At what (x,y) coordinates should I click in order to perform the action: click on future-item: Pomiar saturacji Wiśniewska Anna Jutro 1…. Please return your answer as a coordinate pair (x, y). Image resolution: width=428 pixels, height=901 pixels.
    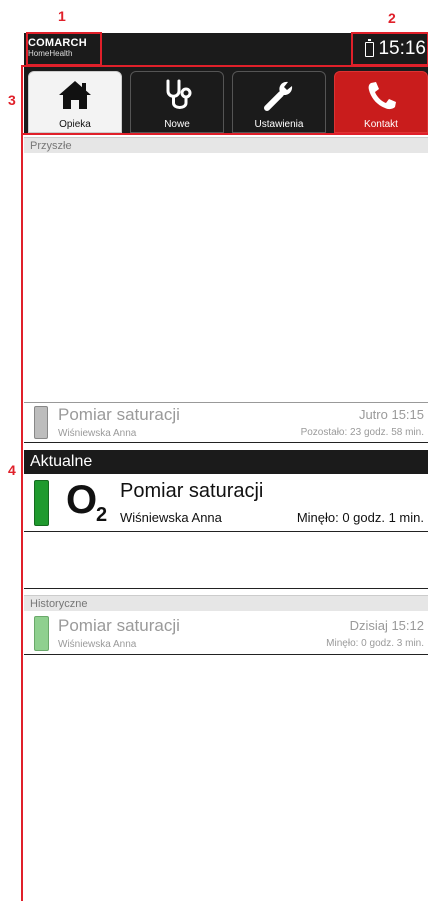
    Looking at the image, I should click on (226, 422).